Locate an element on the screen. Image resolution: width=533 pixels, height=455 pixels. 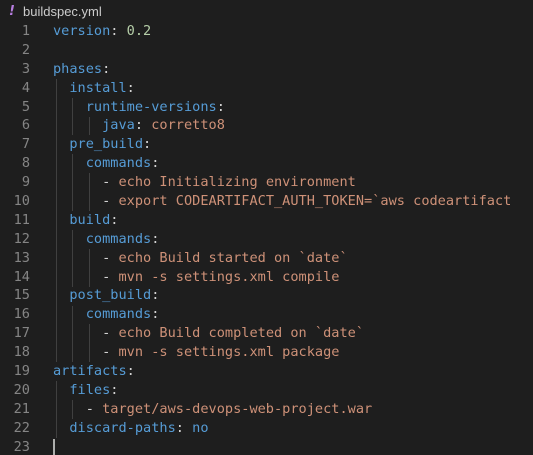
yaml-key: install is located at coordinates (98, 87).